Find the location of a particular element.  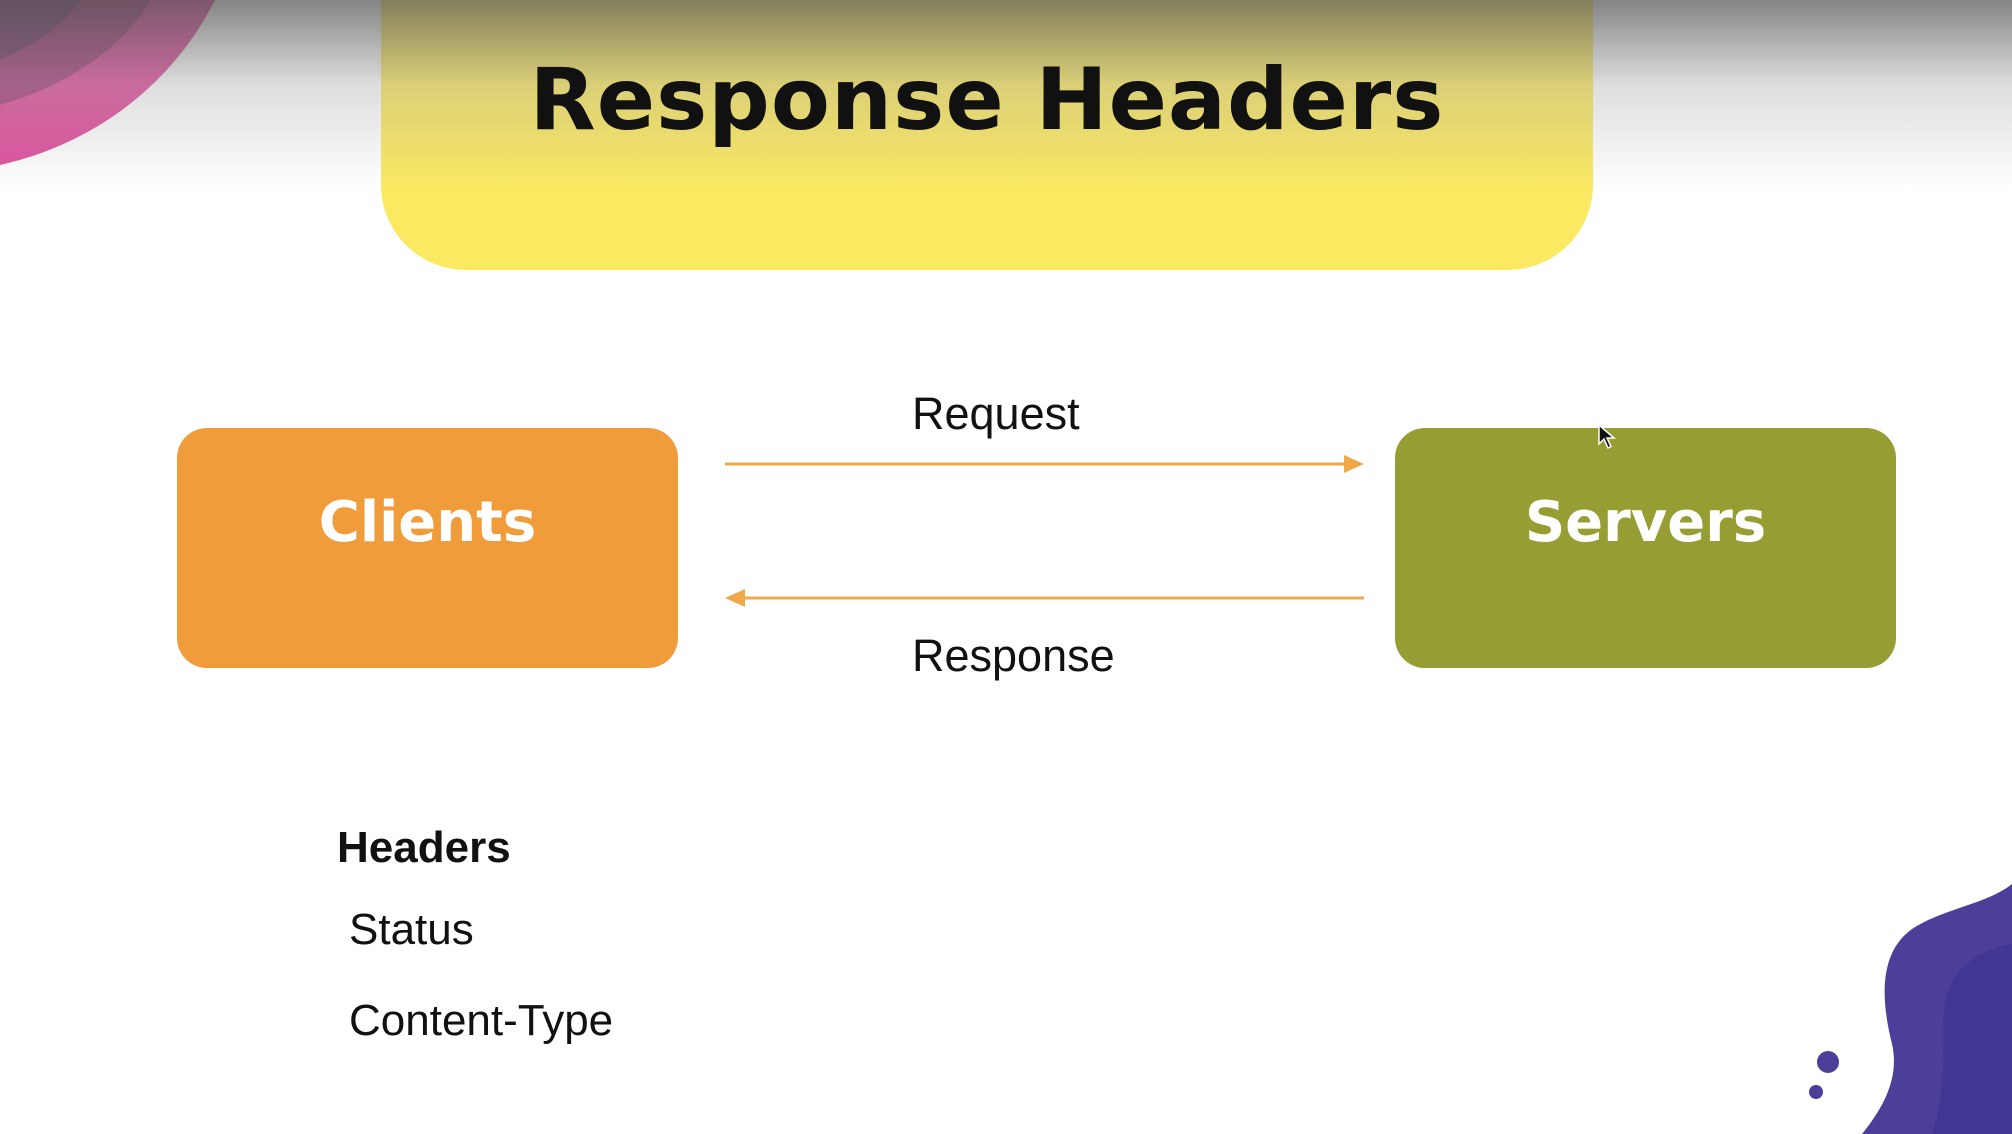

decorative-purple-blob is located at coordinates (1910, 1009).